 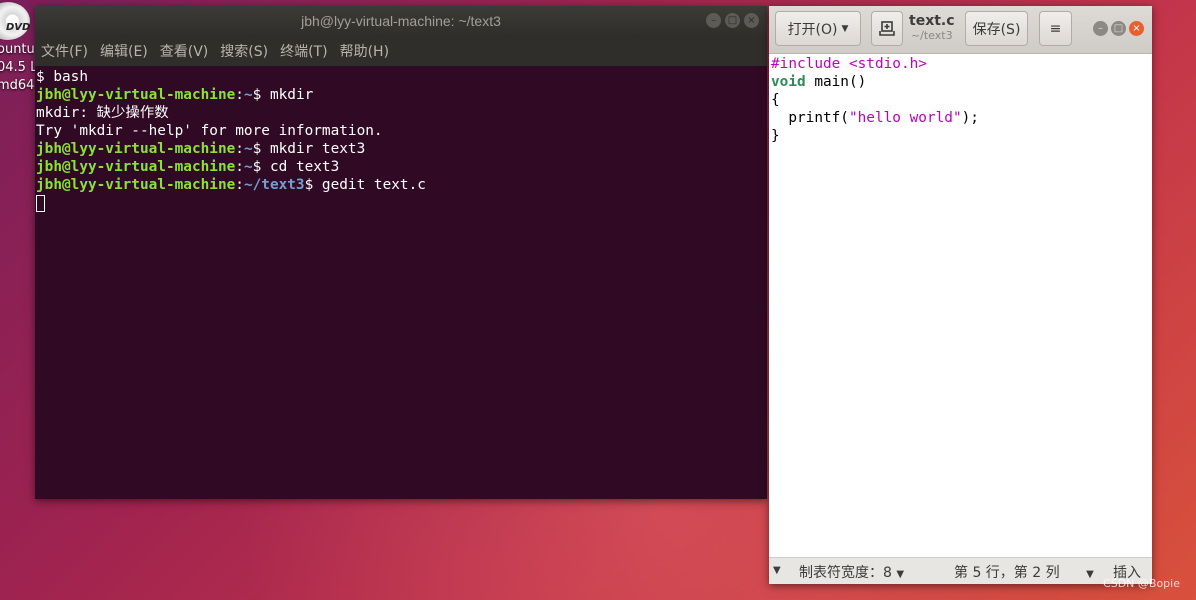 I want to click on menu-help: 帮助(H), so click(x=364, y=51).